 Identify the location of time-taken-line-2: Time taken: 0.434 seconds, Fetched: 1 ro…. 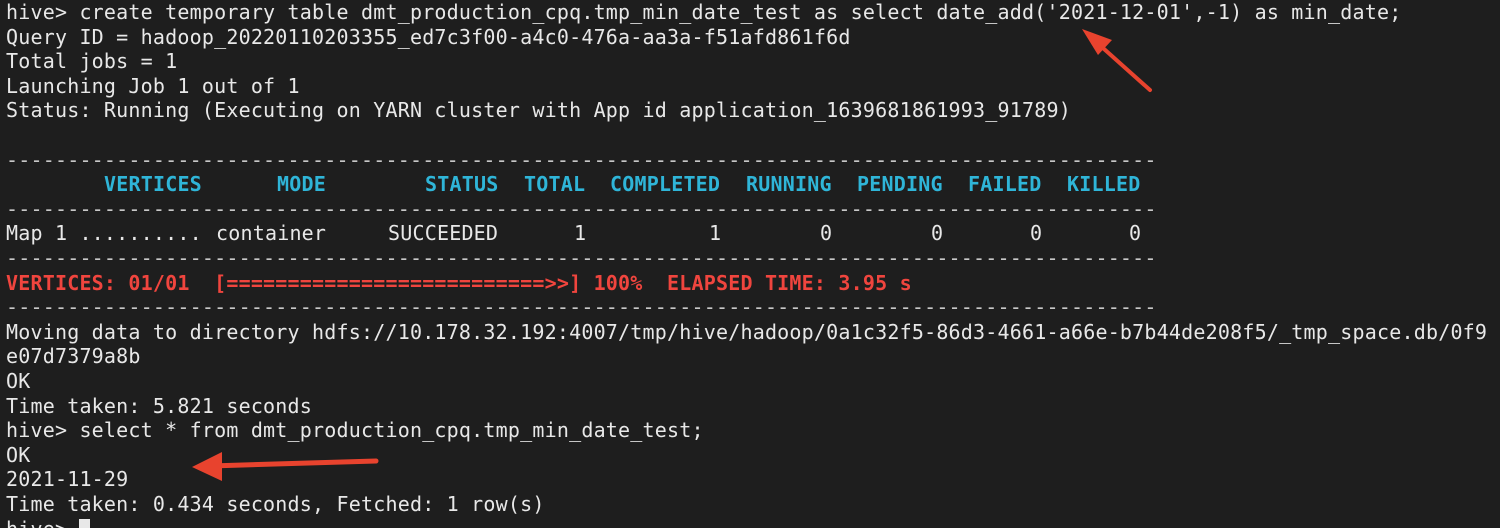
(275, 504).